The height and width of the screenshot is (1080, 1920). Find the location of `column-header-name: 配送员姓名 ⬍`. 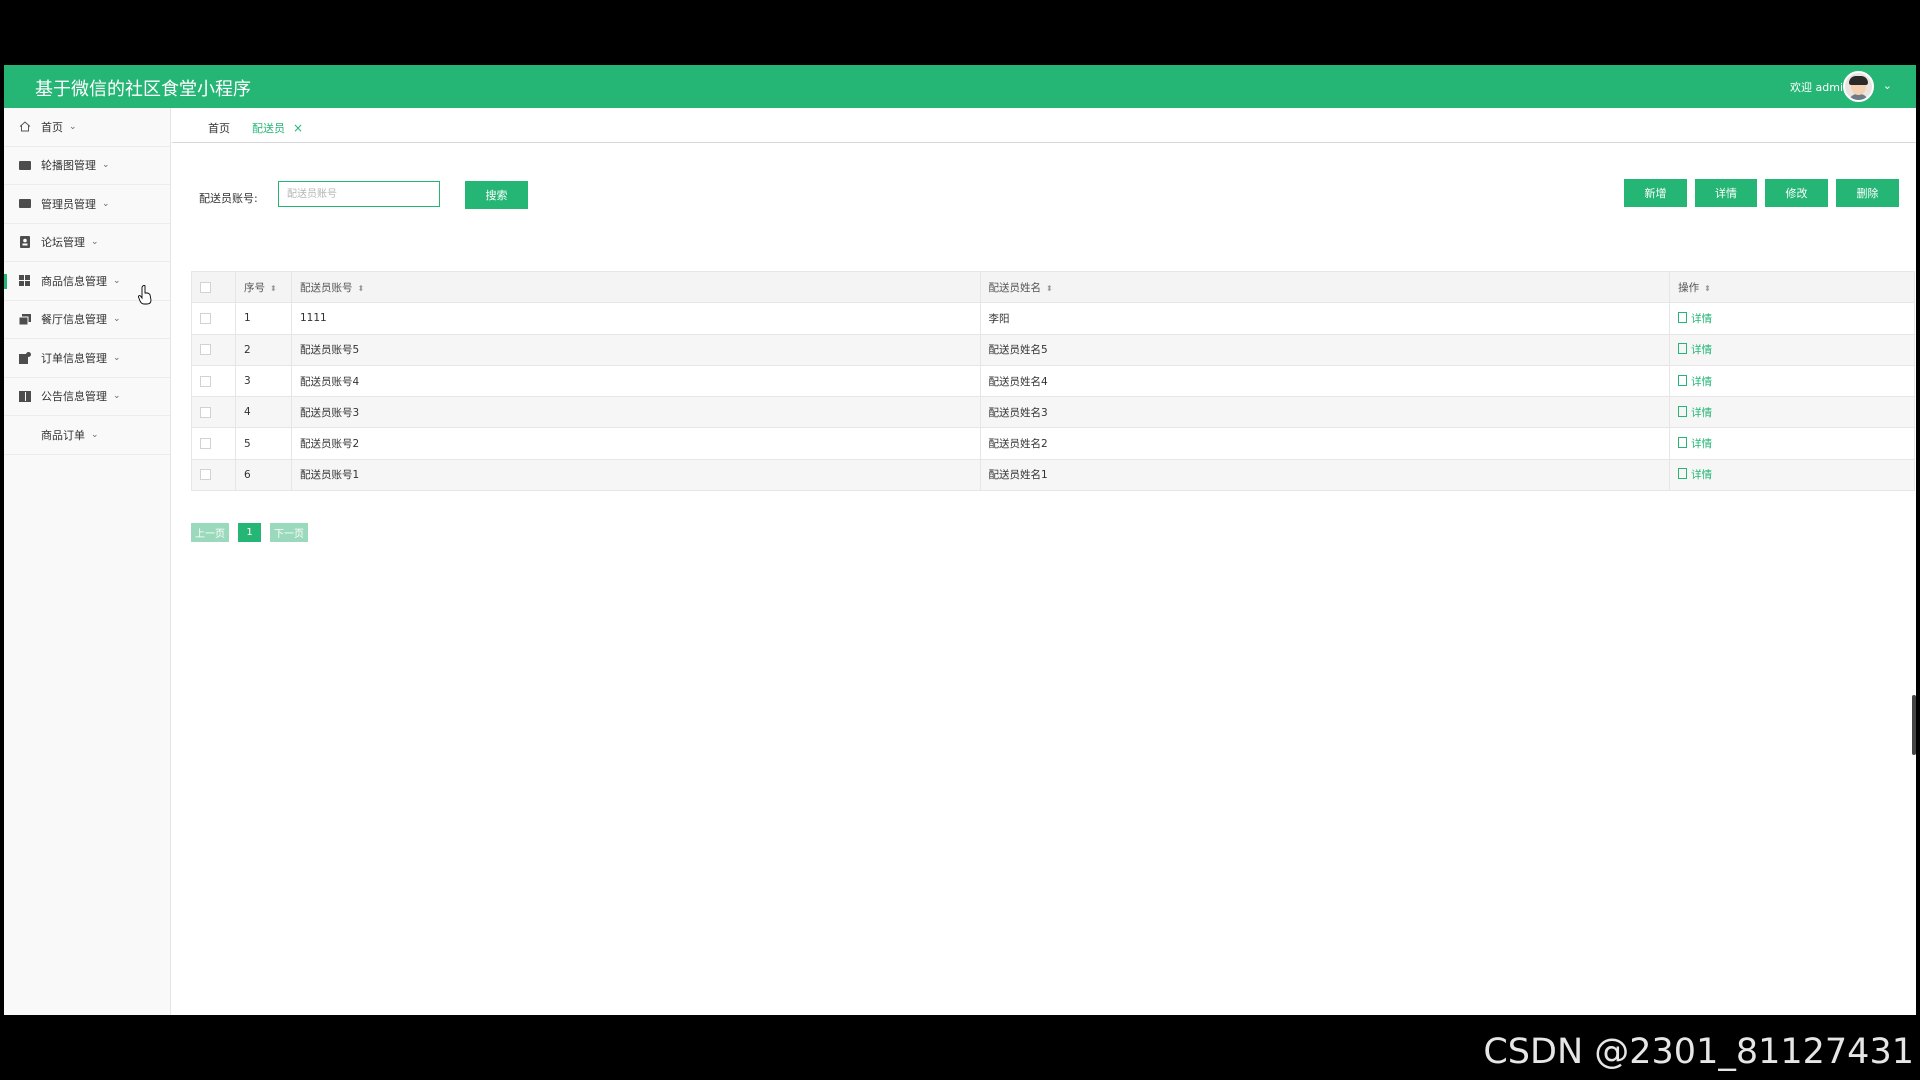

column-header-name: 配送员姓名 ⬍ is located at coordinates (1325, 287).